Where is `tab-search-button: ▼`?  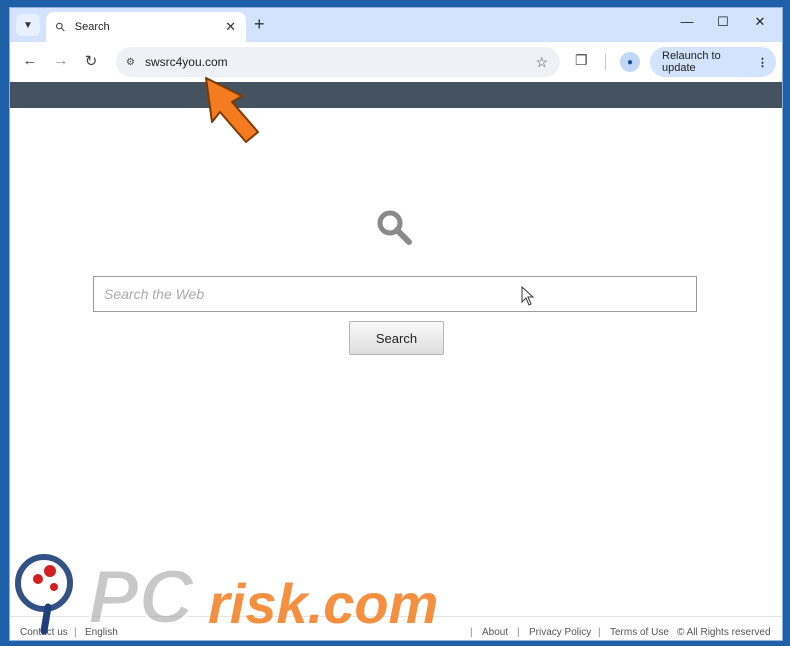 tab-search-button: ▼ is located at coordinates (28, 25).